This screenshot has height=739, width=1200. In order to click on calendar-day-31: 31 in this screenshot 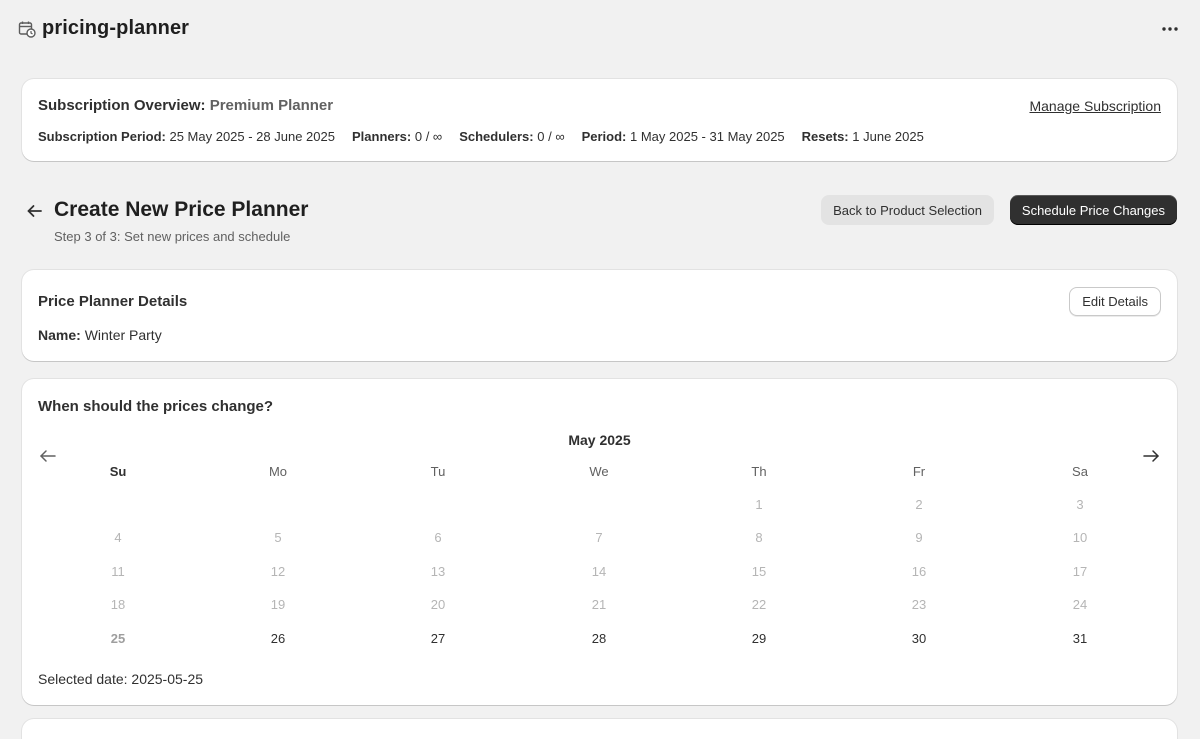, I will do `click(1080, 639)`.